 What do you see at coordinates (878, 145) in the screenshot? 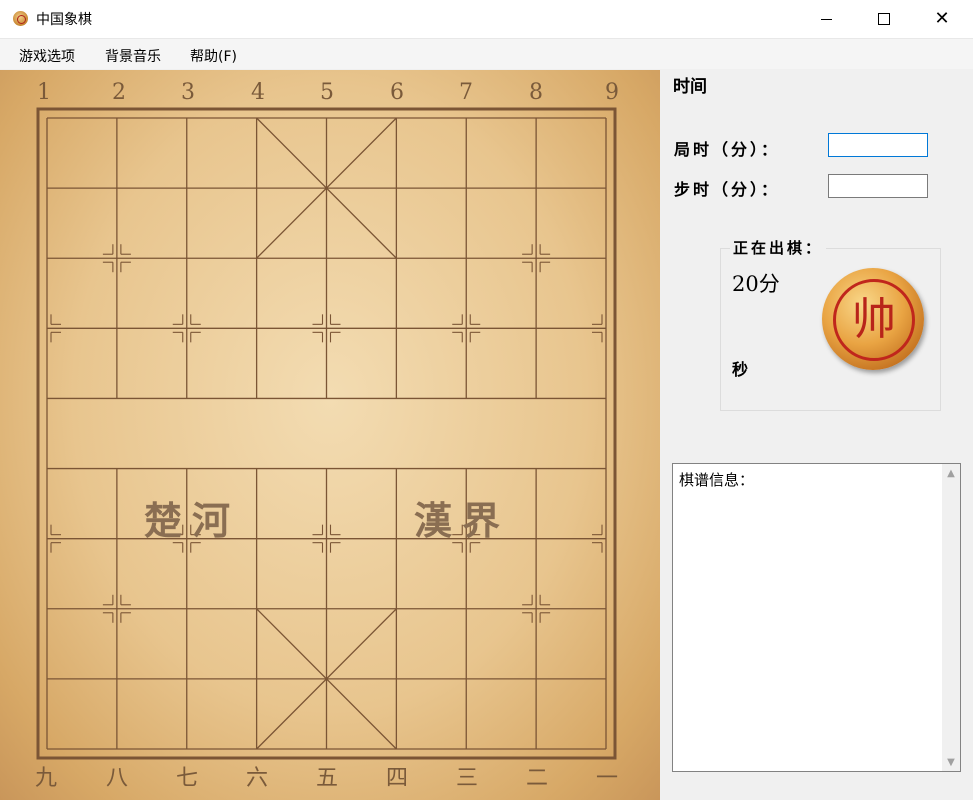
I see `game-time-input` at bounding box center [878, 145].